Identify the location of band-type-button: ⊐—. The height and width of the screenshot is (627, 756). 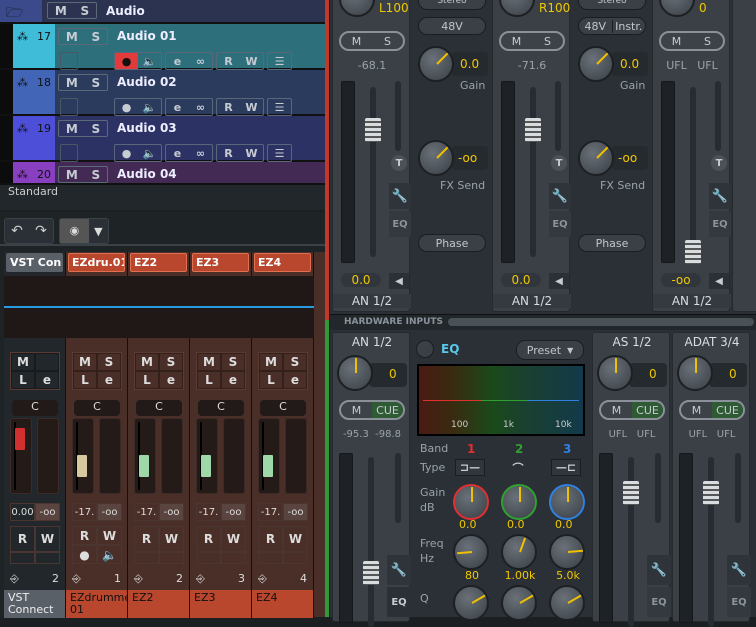
(470, 467).